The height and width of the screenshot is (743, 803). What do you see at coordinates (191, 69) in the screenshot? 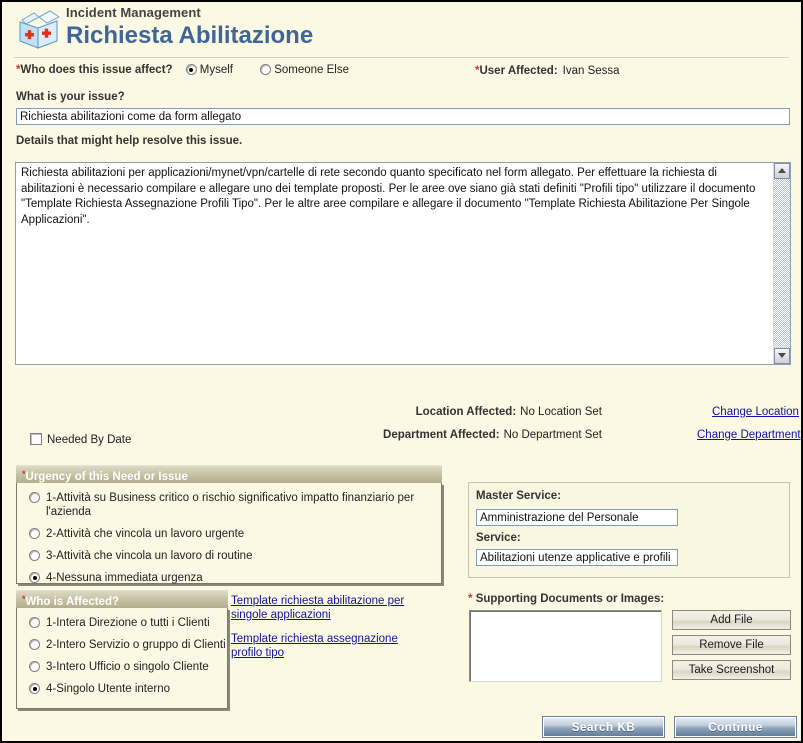
I see `radio-myself-icon` at bounding box center [191, 69].